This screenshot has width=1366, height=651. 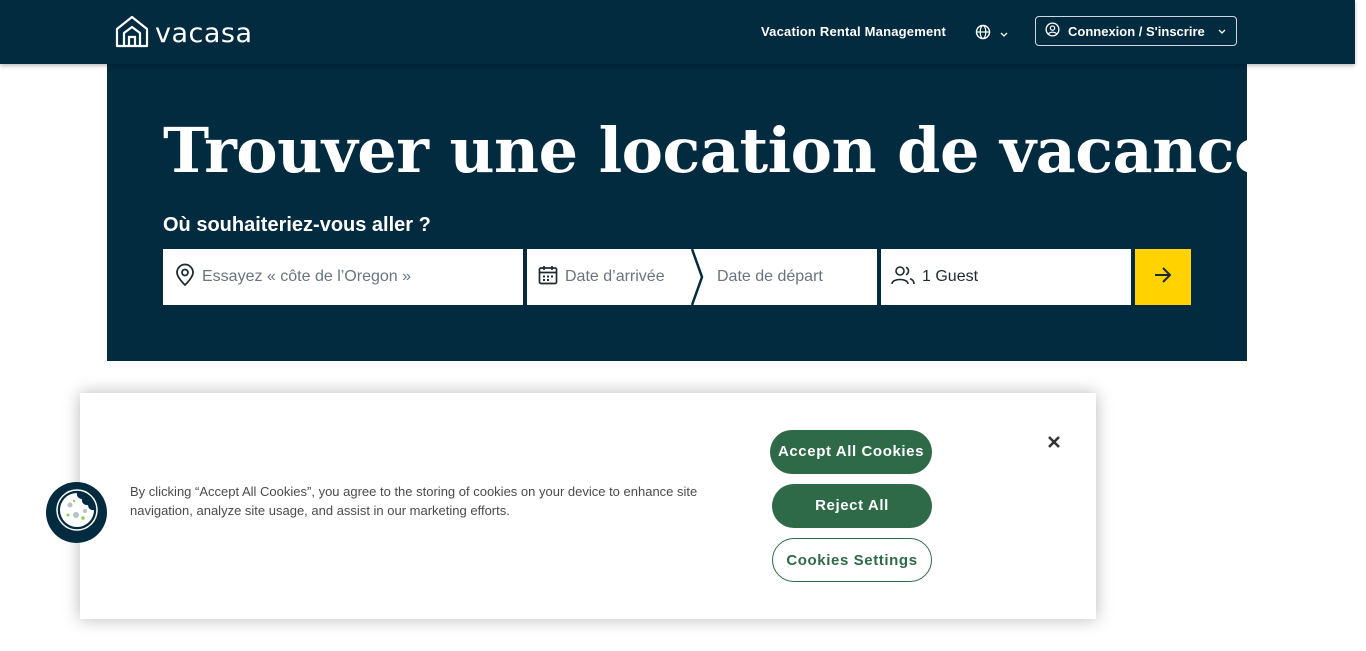 What do you see at coordinates (204, 33) in the screenshot?
I see `brand-name: vacasa` at bounding box center [204, 33].